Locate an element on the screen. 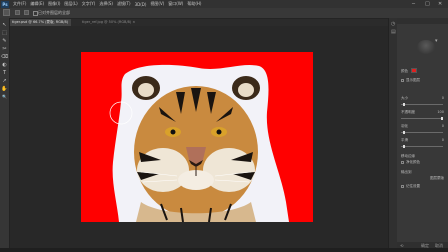 Image resolution: width=448 pixels, height=252 pixels. dodge-tool-icon: ◐ is located at coordinates (4, 65).